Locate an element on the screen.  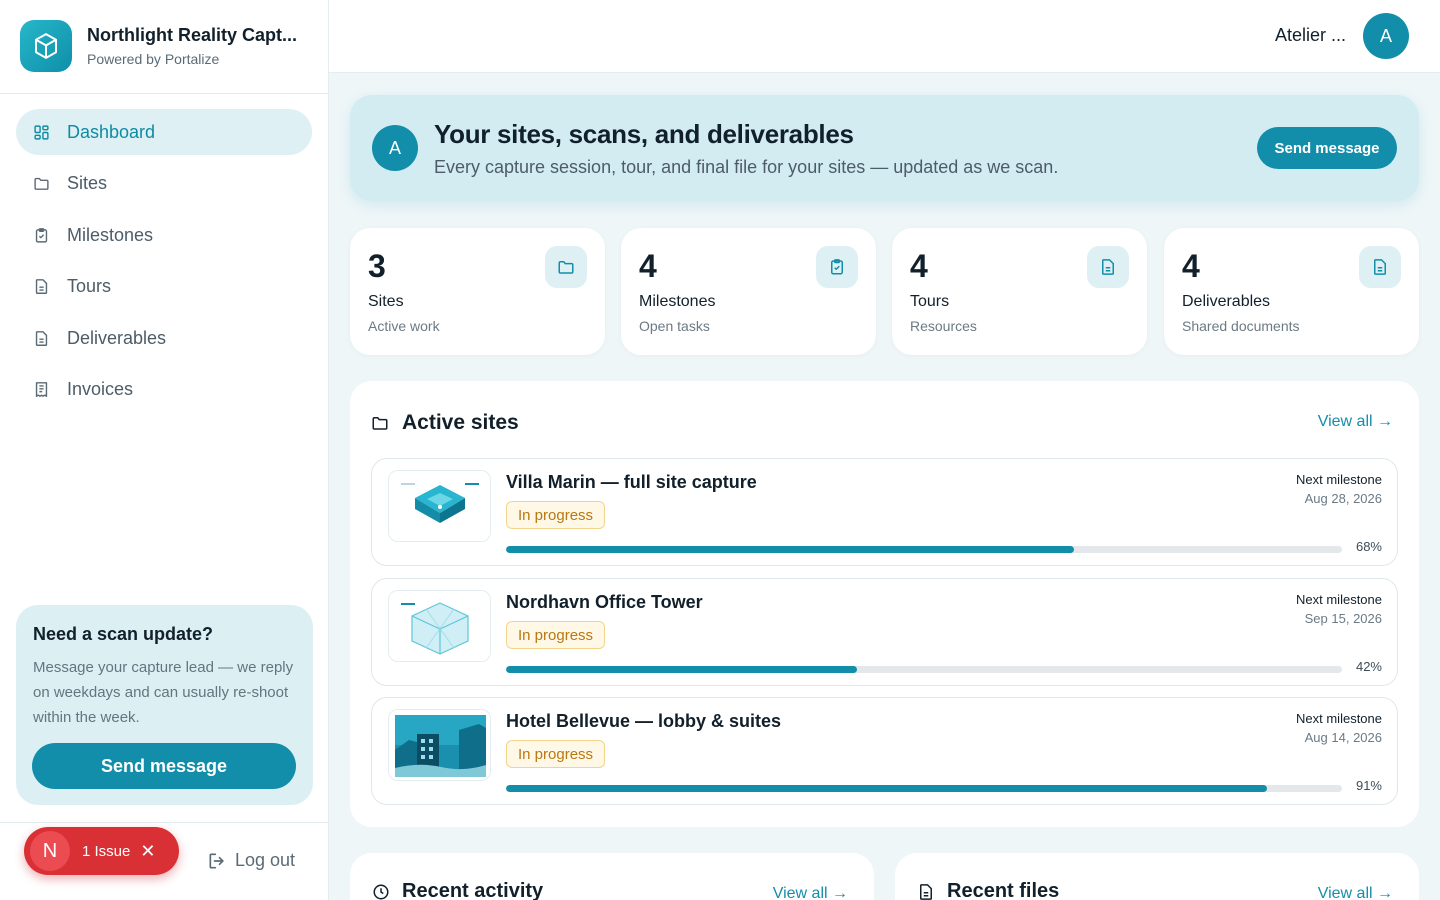
brand-powered-by: Powered by Portalize is located at coordinates (153, 59).